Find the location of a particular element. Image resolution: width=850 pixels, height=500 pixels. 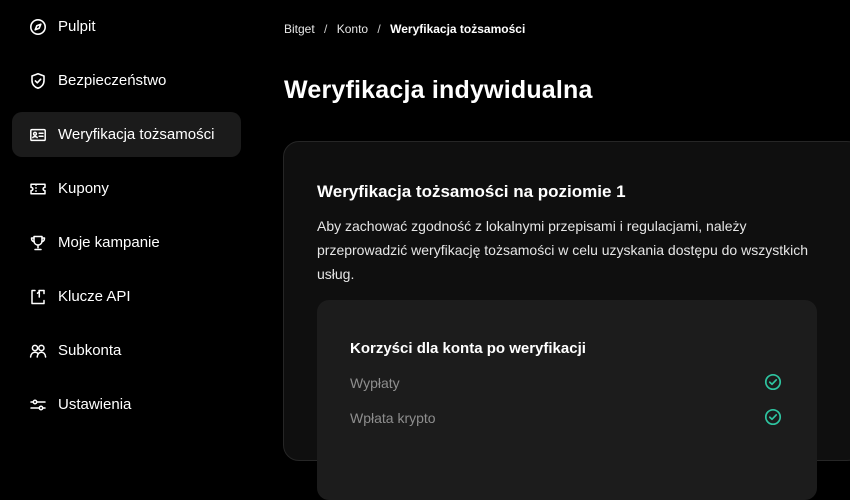

breadcrumb: Bitget / Konto / Weryfikacja tożsamości is located at coordinates (404, 29).